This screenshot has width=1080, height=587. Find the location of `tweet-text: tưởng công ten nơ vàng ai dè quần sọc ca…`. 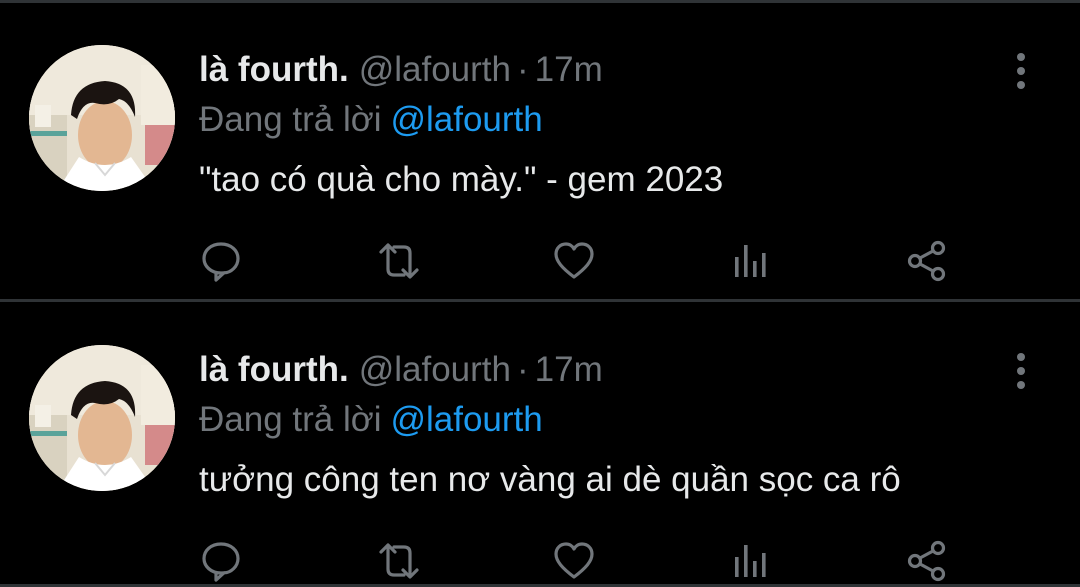

tweet-text: tưởng công ten nơ vàng ai dè quần sọc ca… is located at coordinates (550, 479).